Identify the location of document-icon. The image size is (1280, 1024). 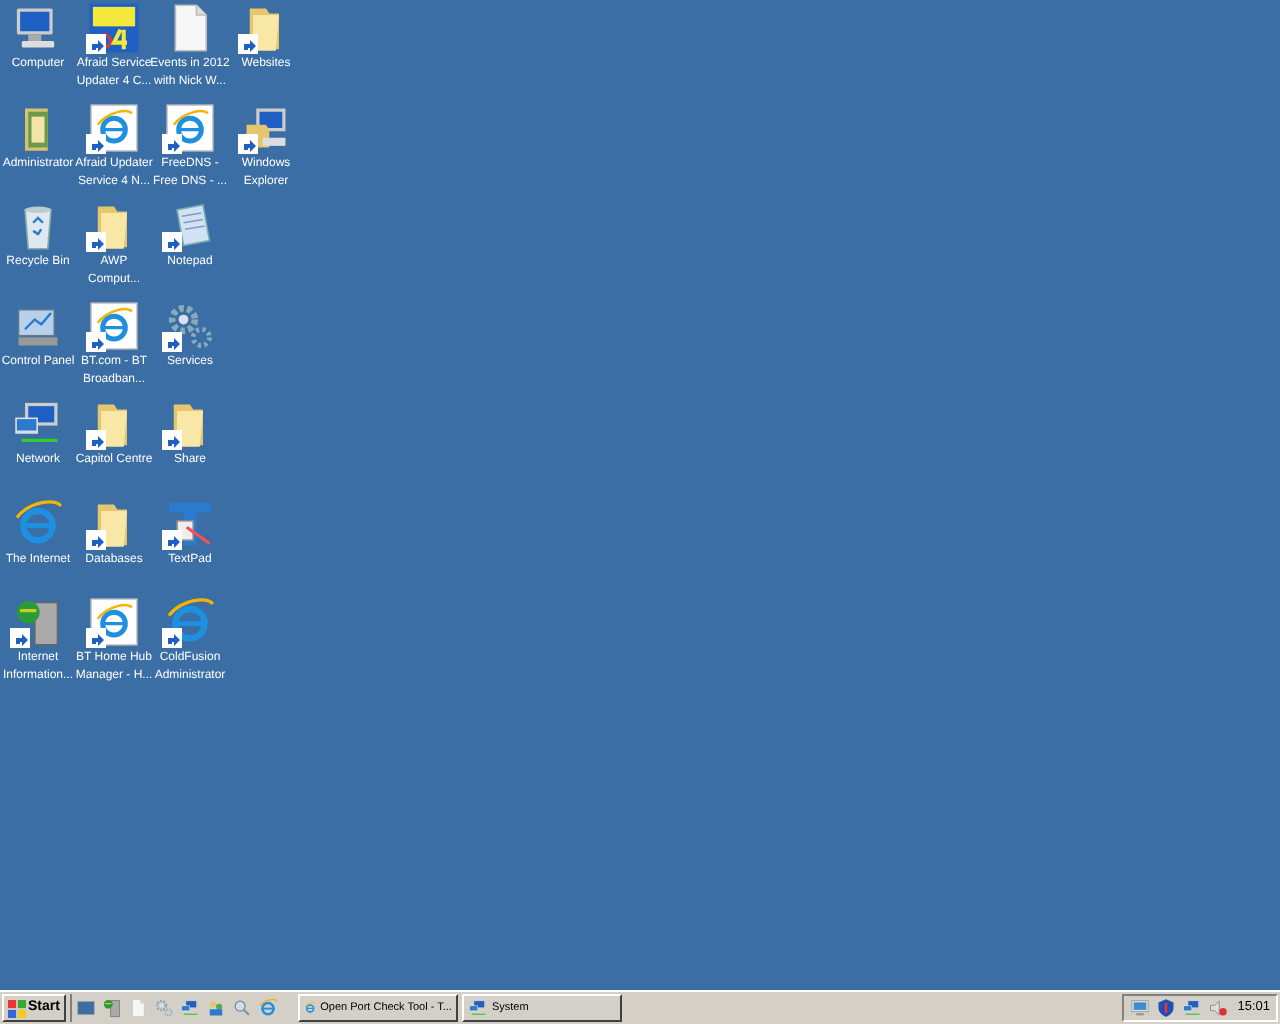
(137, 1008).